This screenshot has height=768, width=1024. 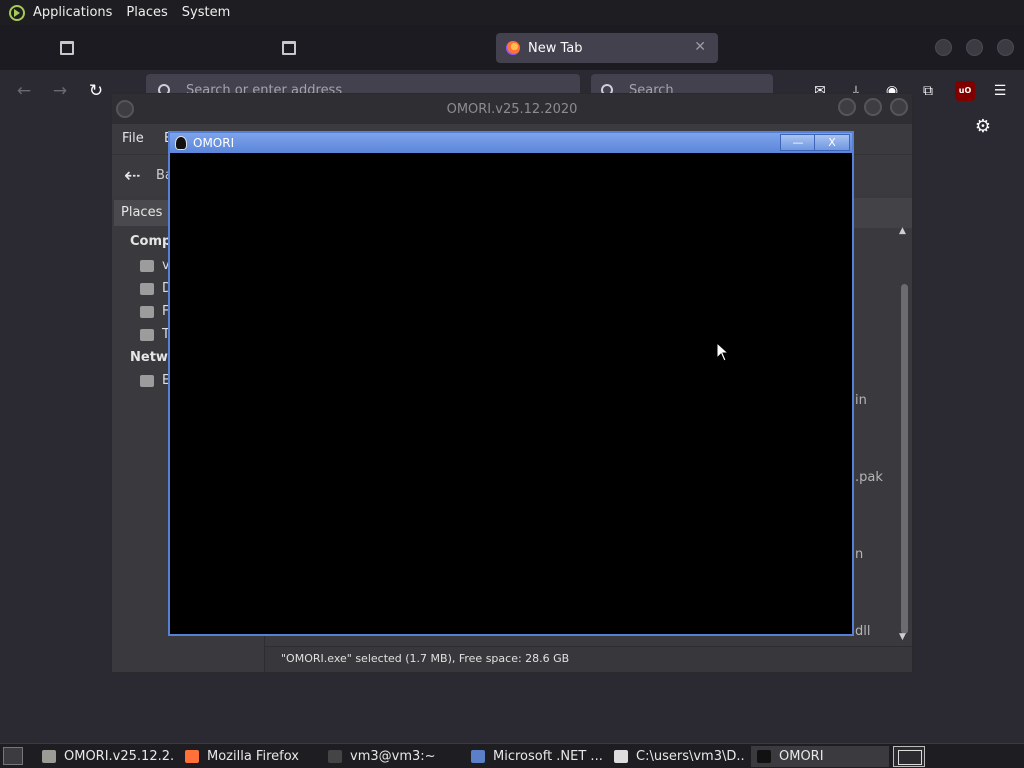 What do you see at coordinates (125, 109) in the screenshot?
I see `window-menu-icon` at bounding box center [125, 109].